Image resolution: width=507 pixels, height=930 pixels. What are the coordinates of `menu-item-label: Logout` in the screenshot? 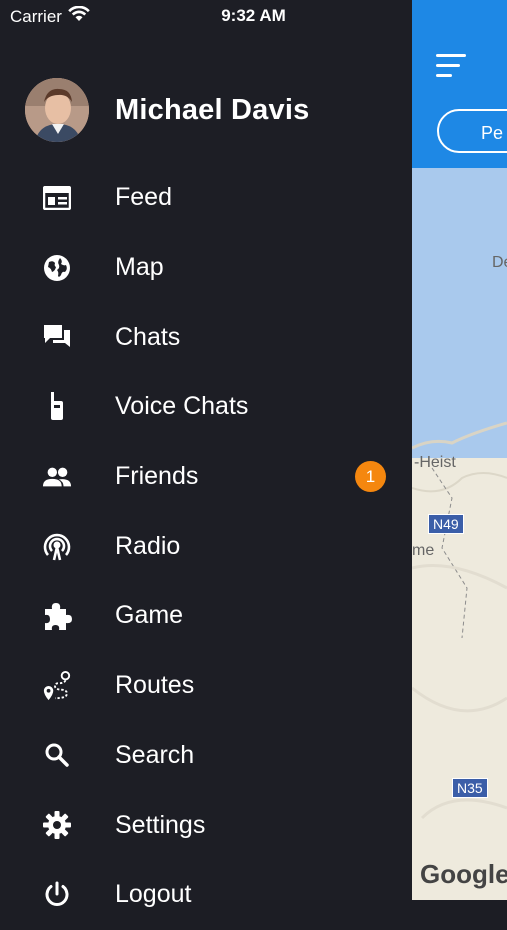 It's located at (153, 894).